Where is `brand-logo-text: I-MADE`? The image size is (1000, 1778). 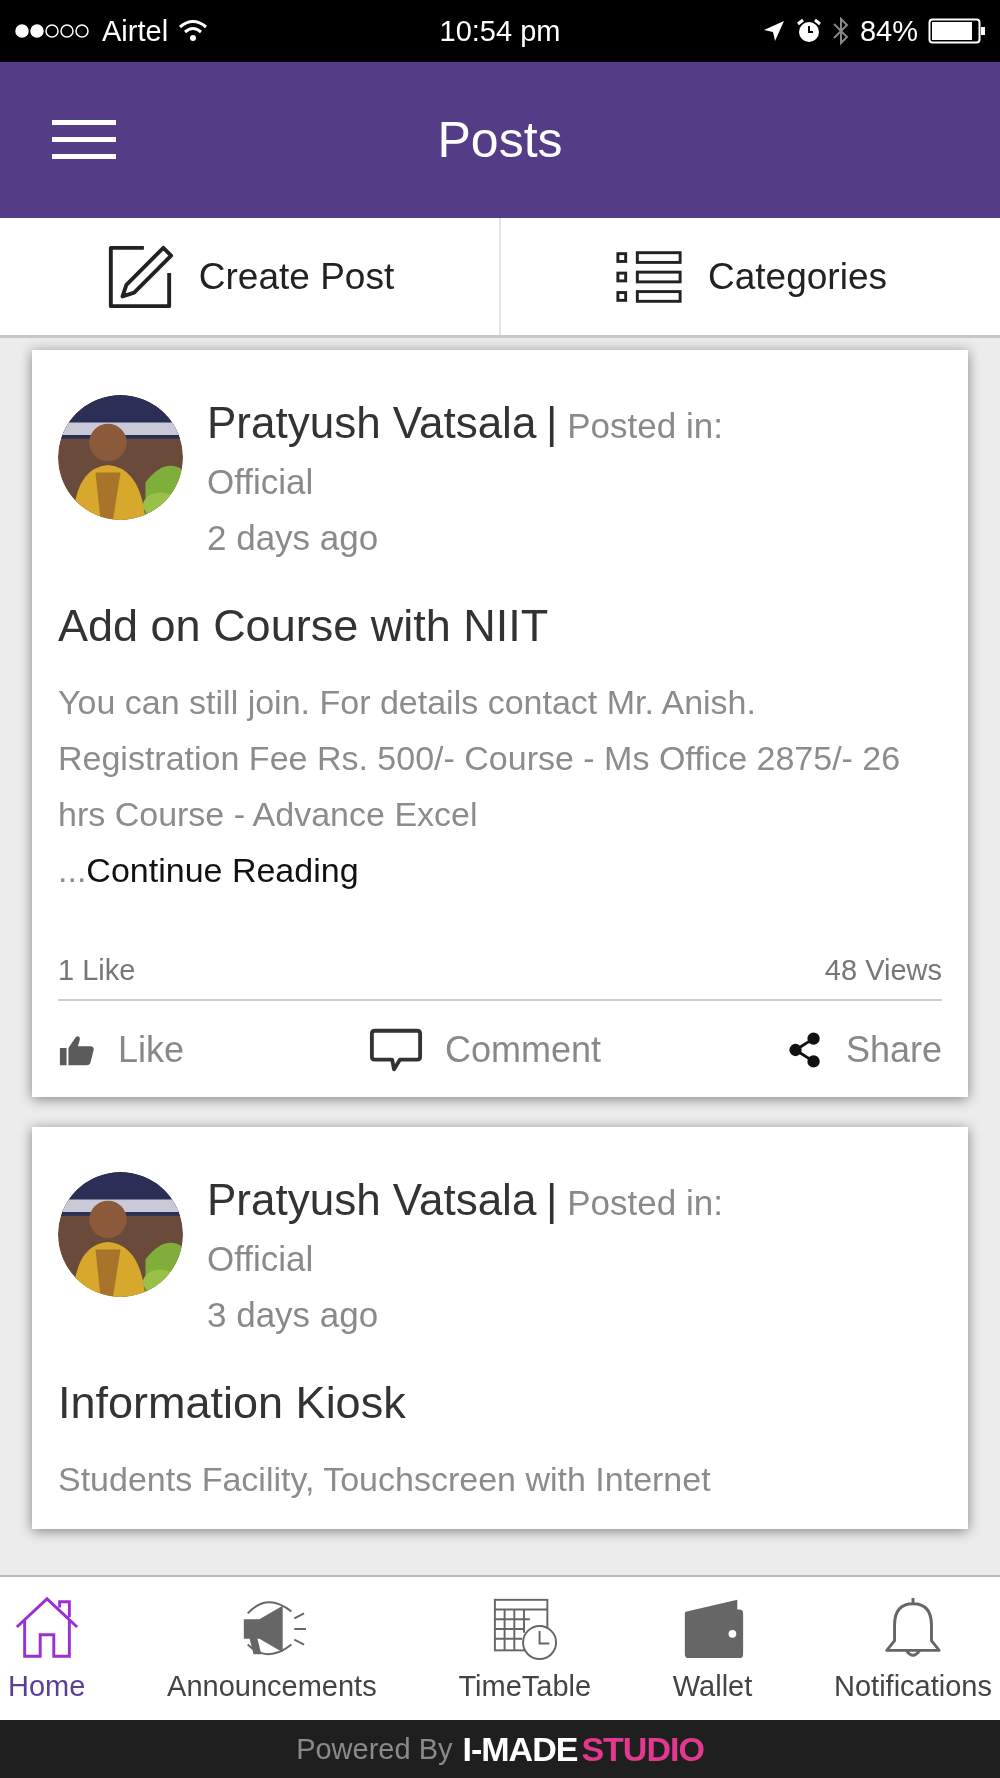 brand-logo-text: I-MADE is located at coordinates (520, 1749).